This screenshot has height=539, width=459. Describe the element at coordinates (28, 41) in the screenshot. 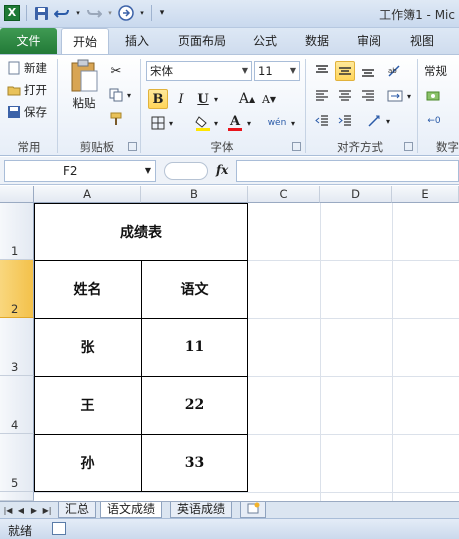

I see `tab-file: 文件` at that location.